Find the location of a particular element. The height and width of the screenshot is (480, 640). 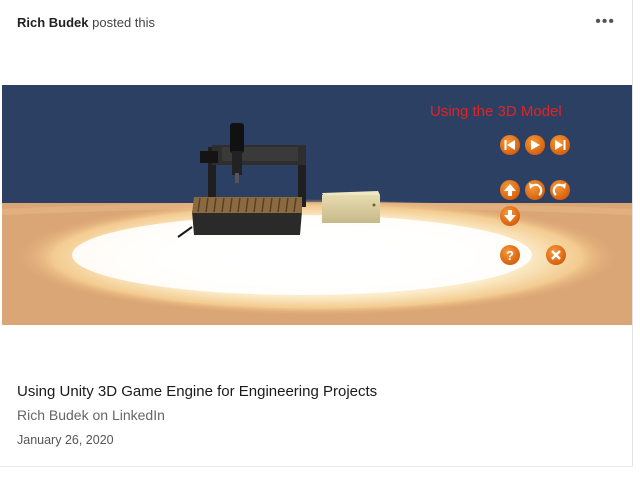

close-icon is located at coordinates (556, 255).